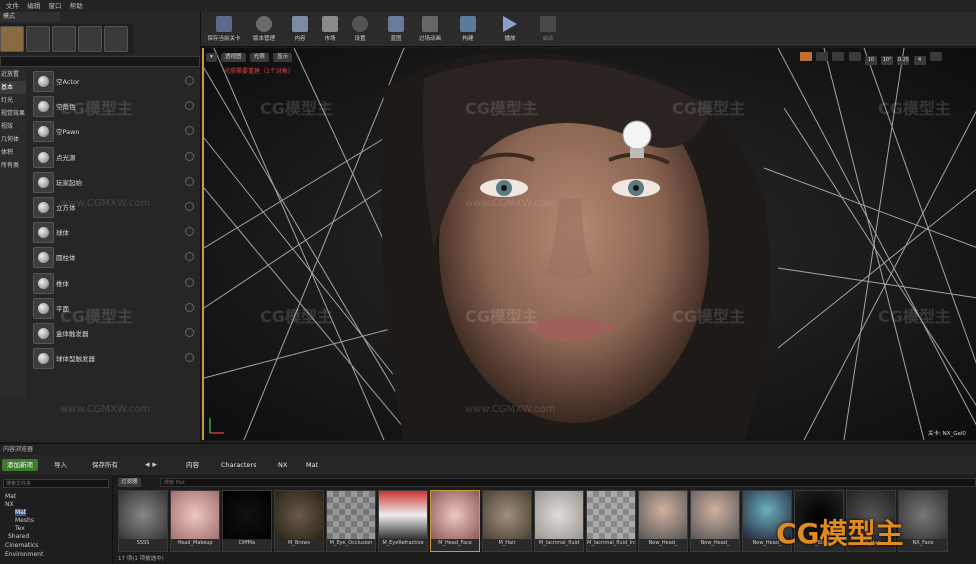  What do you see at coordinates (919, 60) in the screenshot?
I see `camera-speed-value: 4` at bounding box center [919, 60].